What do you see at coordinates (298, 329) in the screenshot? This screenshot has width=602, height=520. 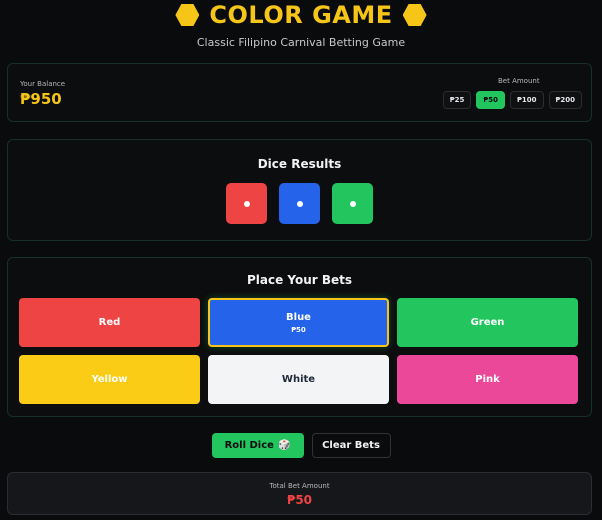 I see `bet-placed-amount: ₱50` at bounding box center [298, 329].